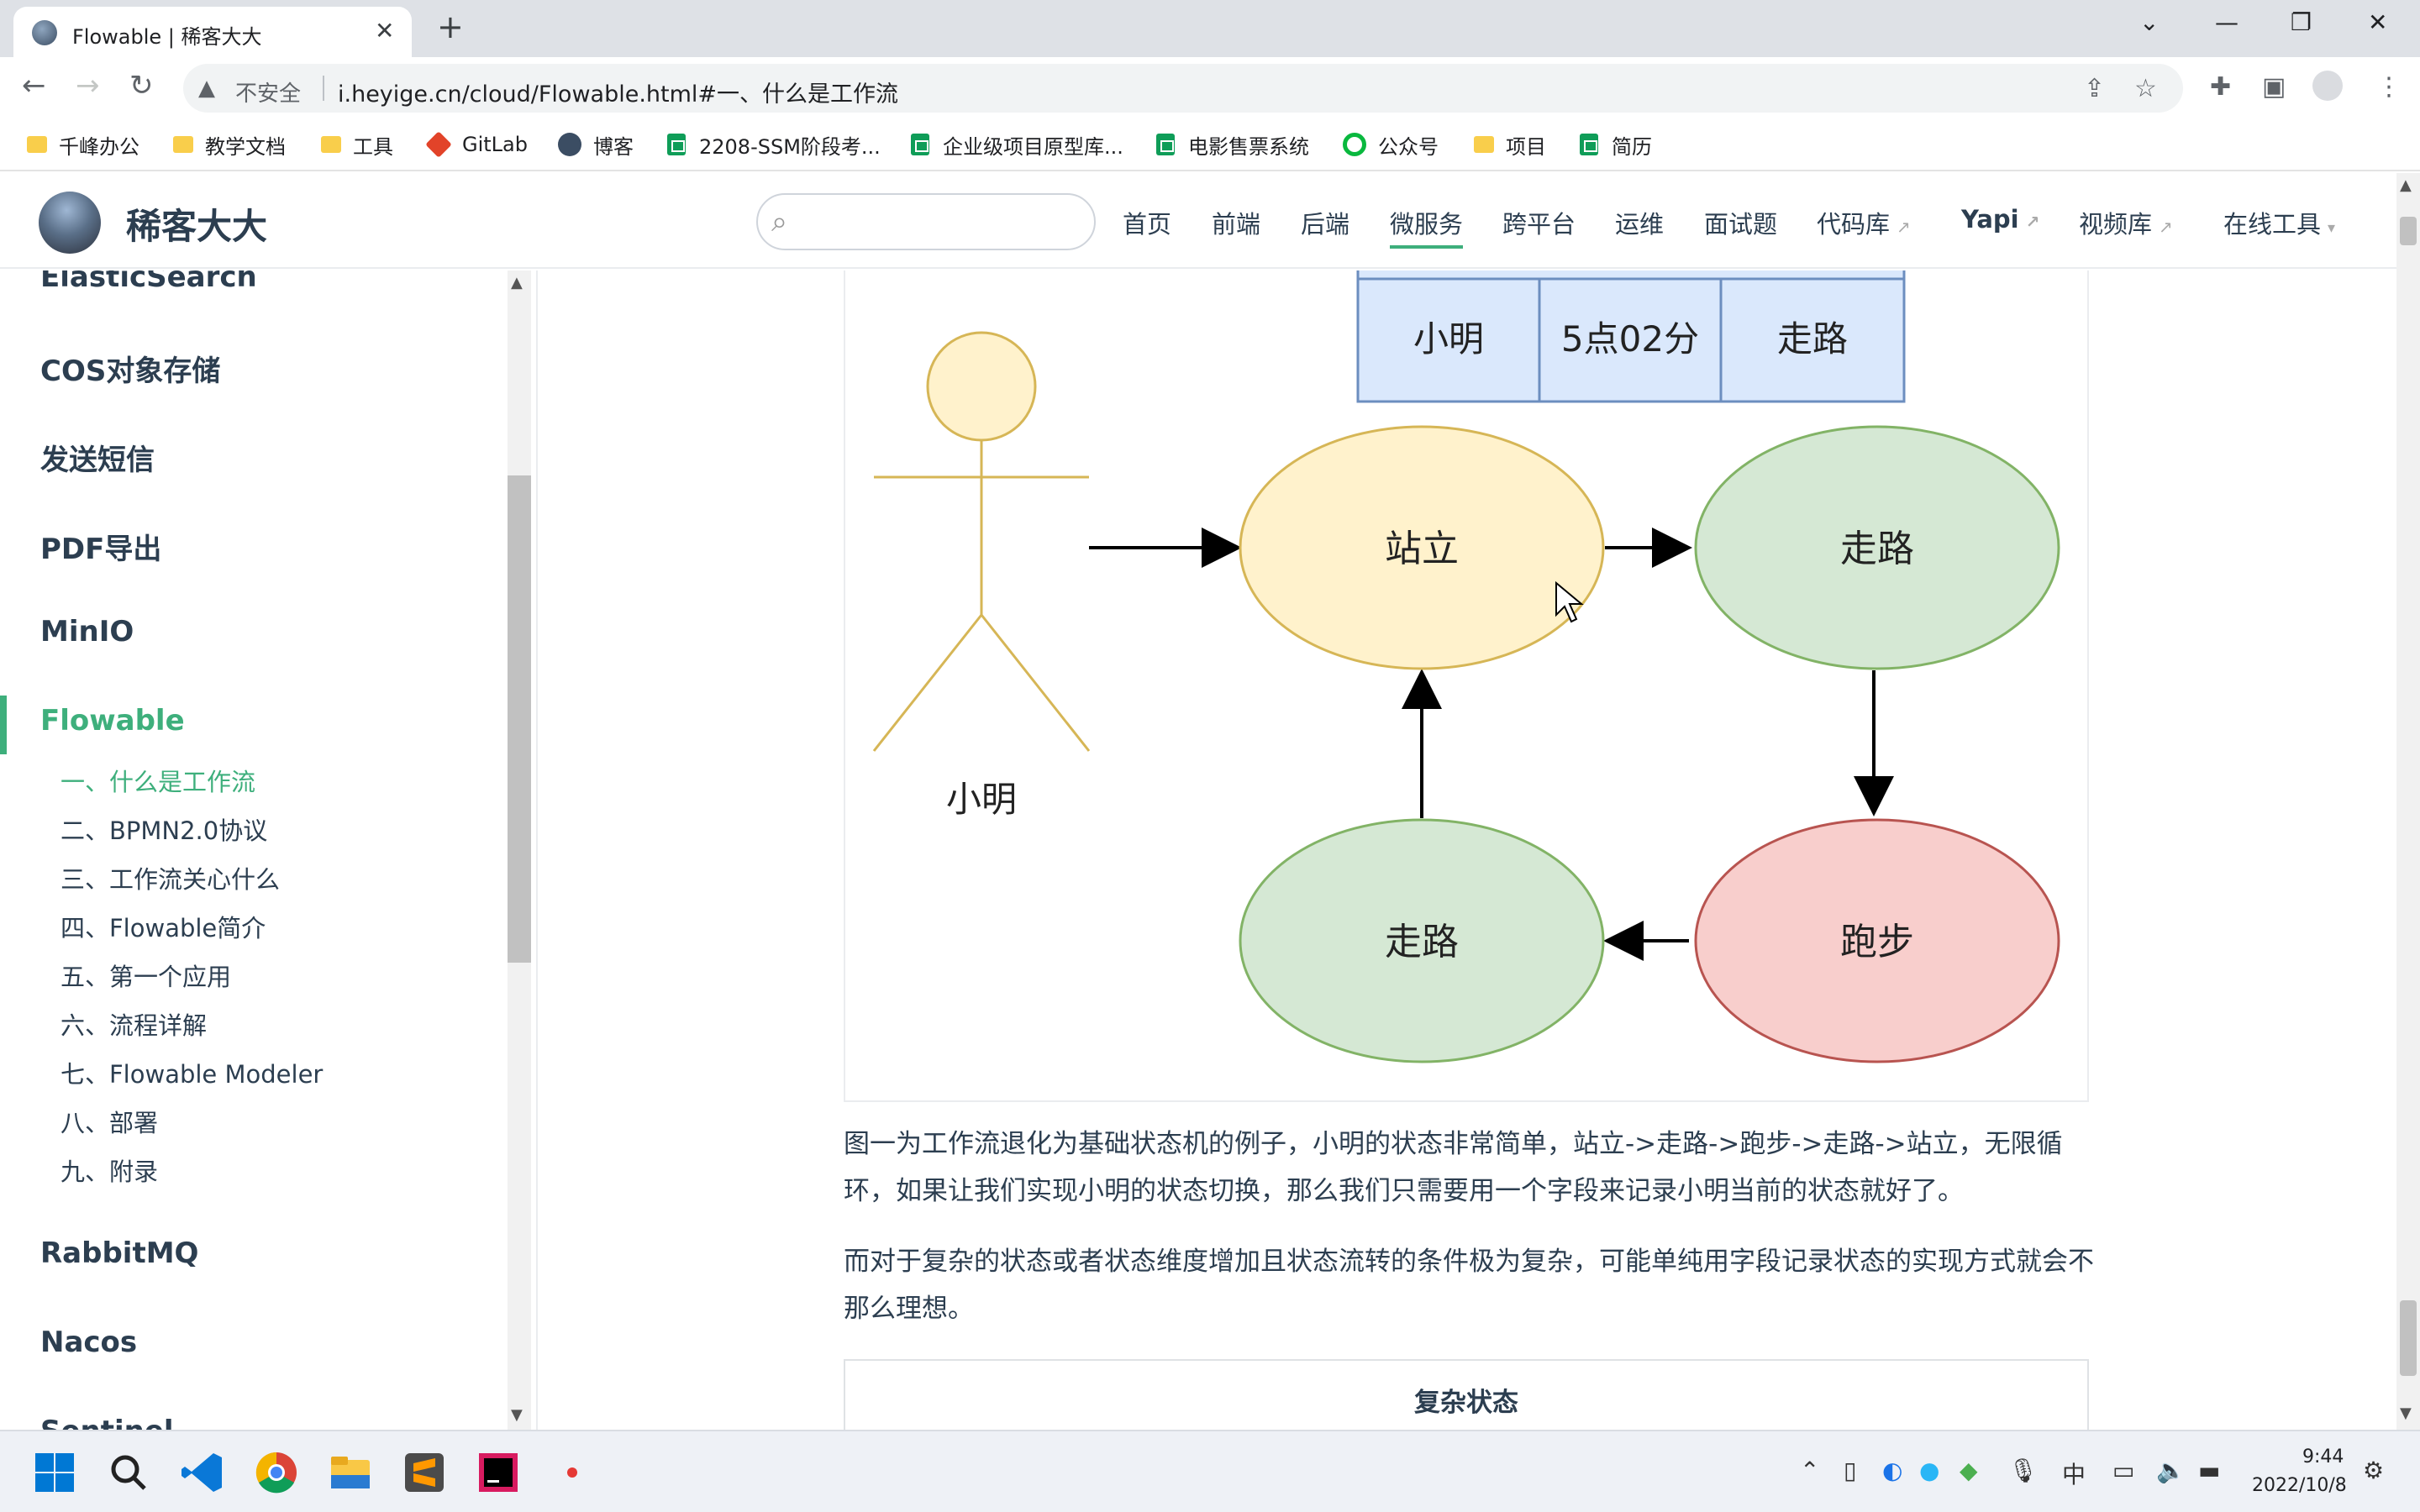  What do you see at coordinates (1391, 144) in the screenshot?
I see `bookmark-item: 公众号` at bounding box center [1391, 144].